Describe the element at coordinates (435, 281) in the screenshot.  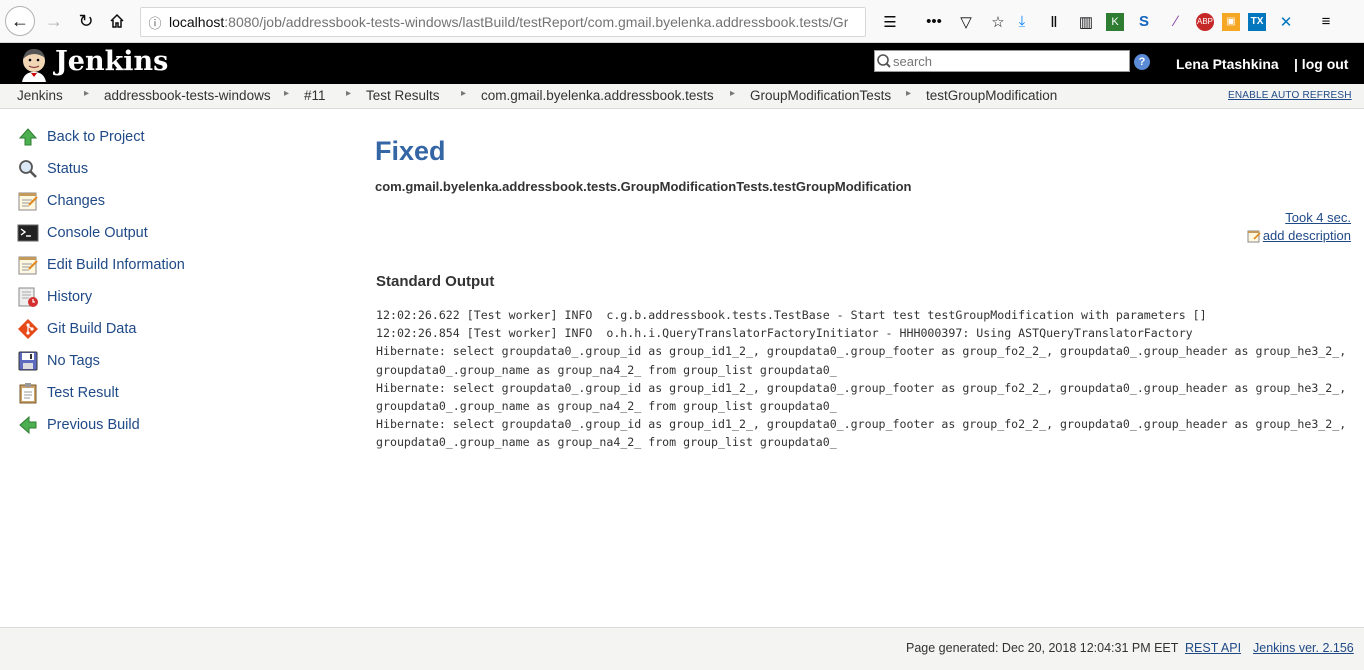
I see `standard-output-heading: Standard Output` at that location.